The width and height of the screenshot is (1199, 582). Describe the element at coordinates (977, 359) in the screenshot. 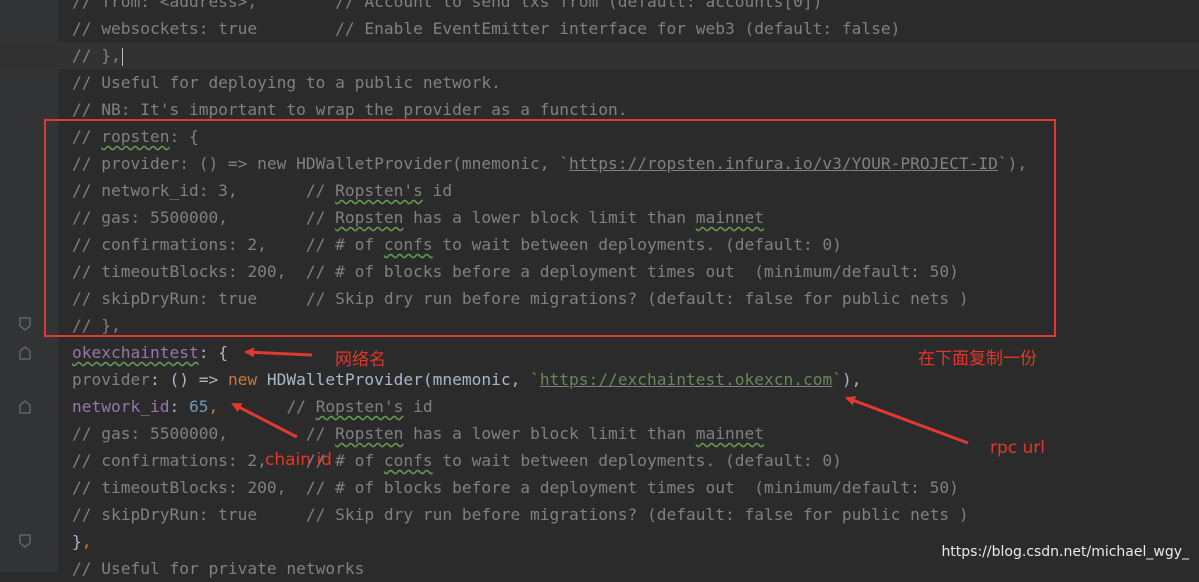

I see `annotation-copy-below: 在下面复制一份` at that location.